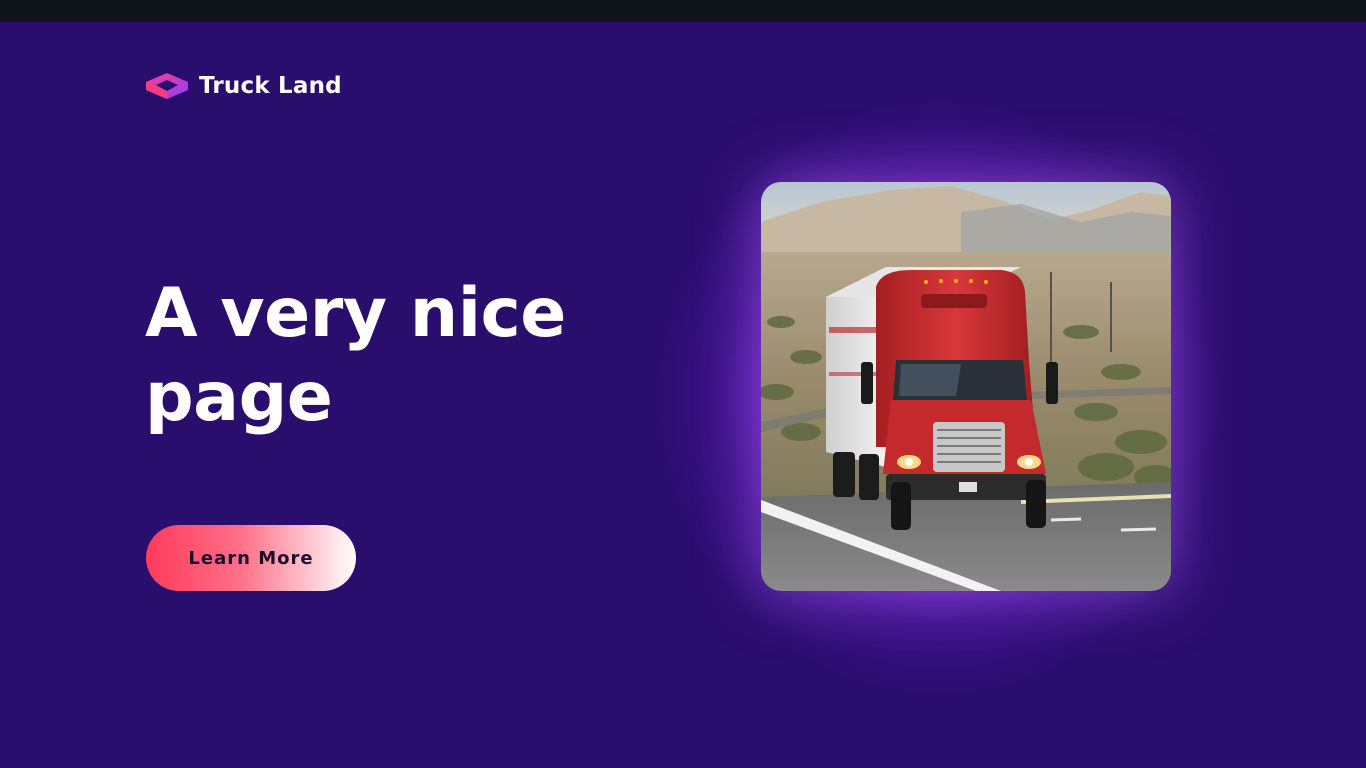 The height and width of the screenshot is (768, 1366). I want to click on hexagon-logo-icon, so click(167, 86).